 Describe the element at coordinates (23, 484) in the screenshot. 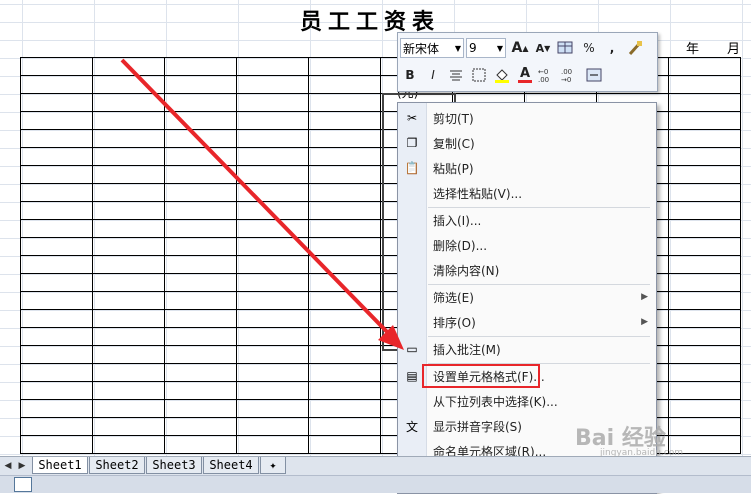

I see `macro-record-icon` at that location.